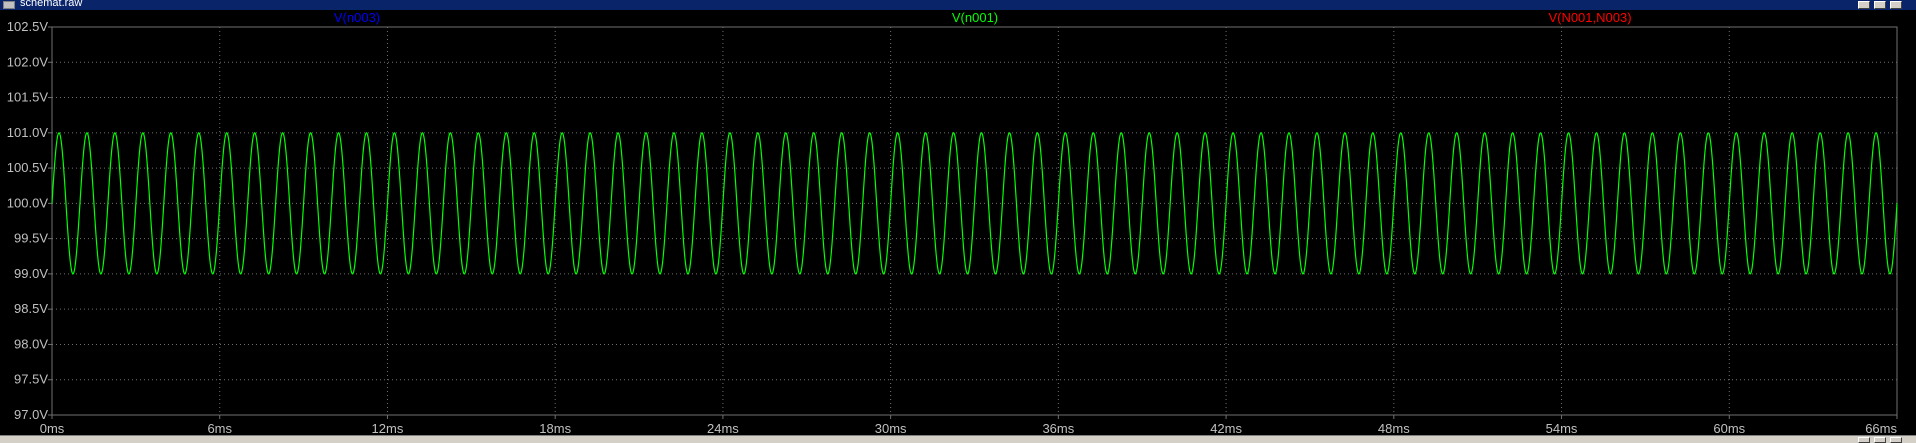 The height and width of the screenshot is (443, 1916). I want to click on y-tick-label: 97.0V, so click(31, 414).